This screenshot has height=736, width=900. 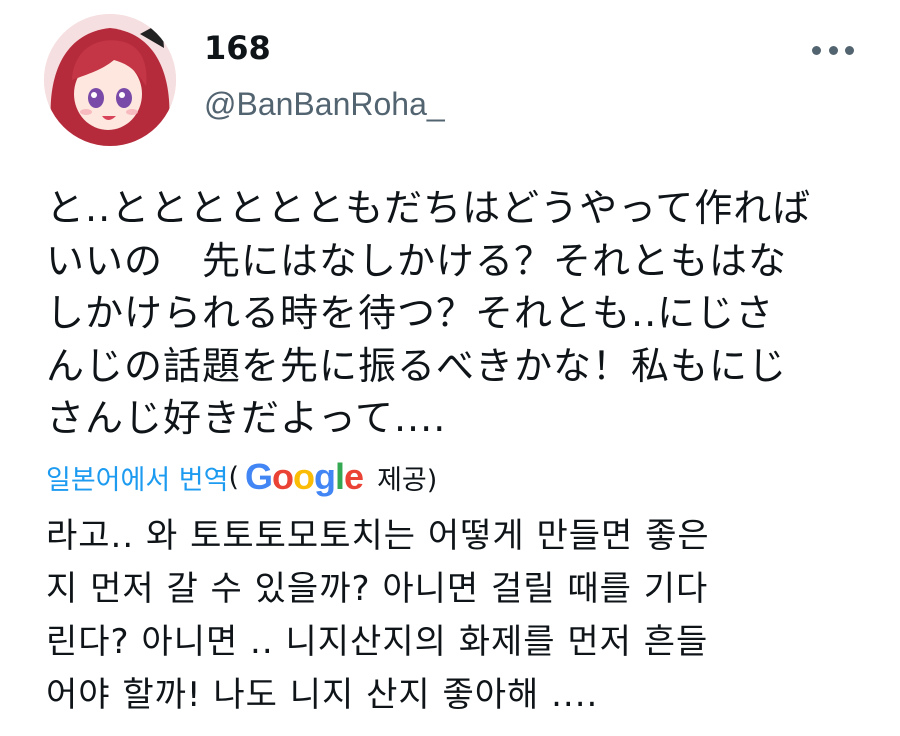 What do you see at coordinates (237, 48) in the screenshot?
I see `display-name: 168` at bounding box center [237, 48].